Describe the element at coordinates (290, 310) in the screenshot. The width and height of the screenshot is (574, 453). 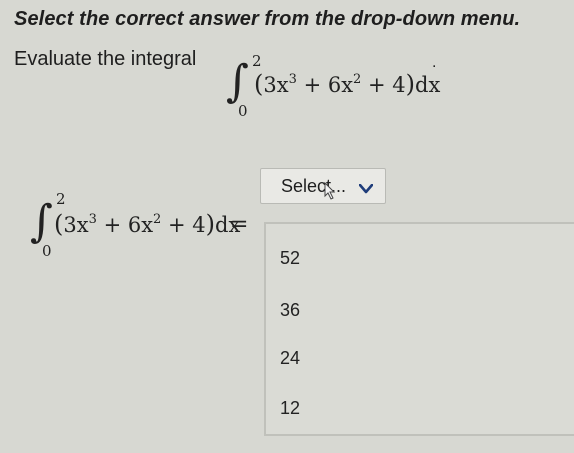
I see `dropdown-option: 36` at that location.